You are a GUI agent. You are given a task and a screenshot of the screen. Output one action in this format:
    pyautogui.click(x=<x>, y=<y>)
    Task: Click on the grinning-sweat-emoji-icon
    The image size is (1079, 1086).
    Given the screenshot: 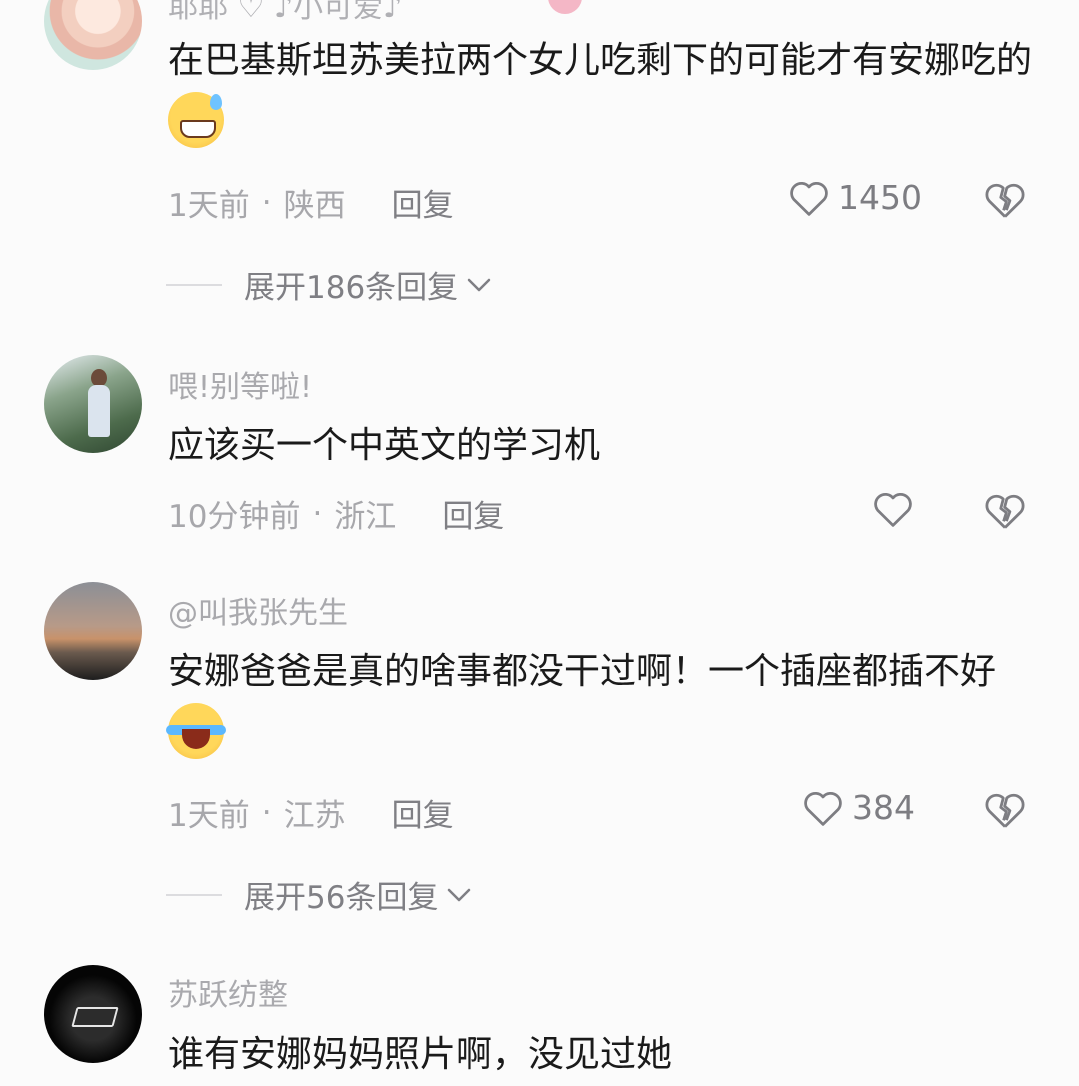 What is the action you would take?
    pyautogui.click(x=196, y=120)
    